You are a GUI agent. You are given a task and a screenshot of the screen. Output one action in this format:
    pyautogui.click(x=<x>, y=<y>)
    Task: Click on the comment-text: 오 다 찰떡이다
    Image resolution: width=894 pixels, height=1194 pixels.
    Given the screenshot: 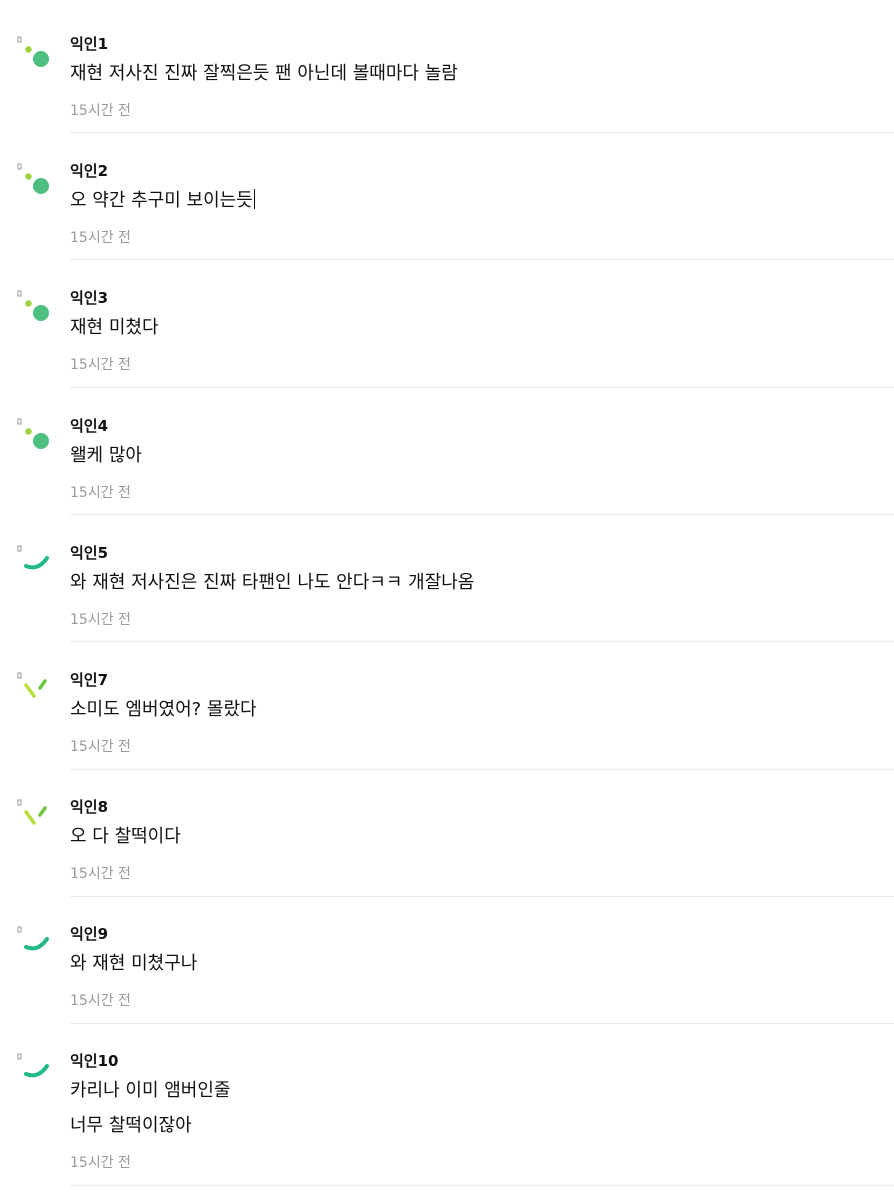 What is the action you would take?
    pyautogui.click(x=125, y=836)
    